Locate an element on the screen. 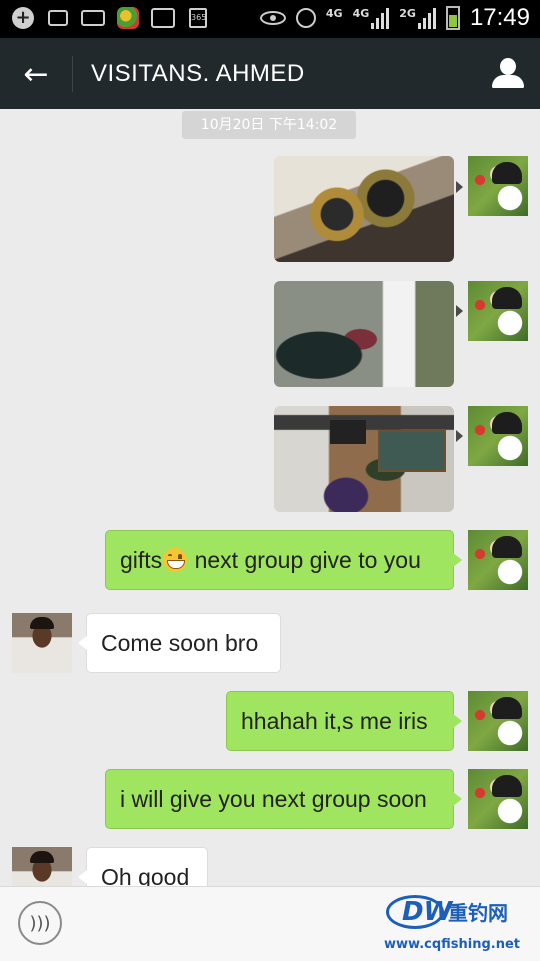 The image size is (540, 961). network-label: 2G is located at coordinates (407, 13).